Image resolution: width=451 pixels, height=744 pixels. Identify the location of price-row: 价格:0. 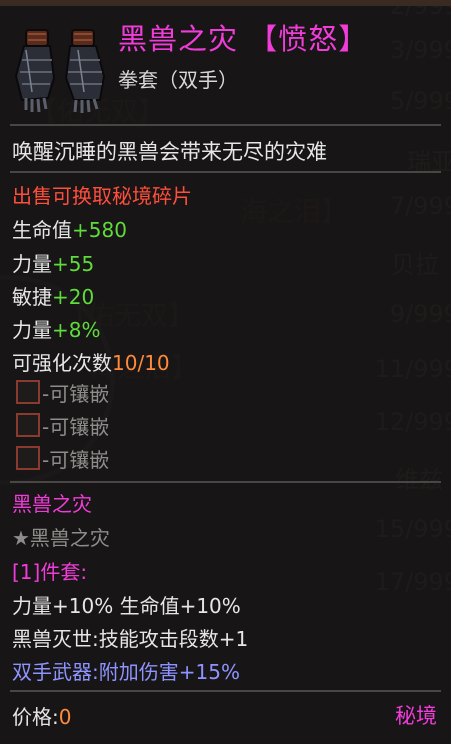
(41, 715).